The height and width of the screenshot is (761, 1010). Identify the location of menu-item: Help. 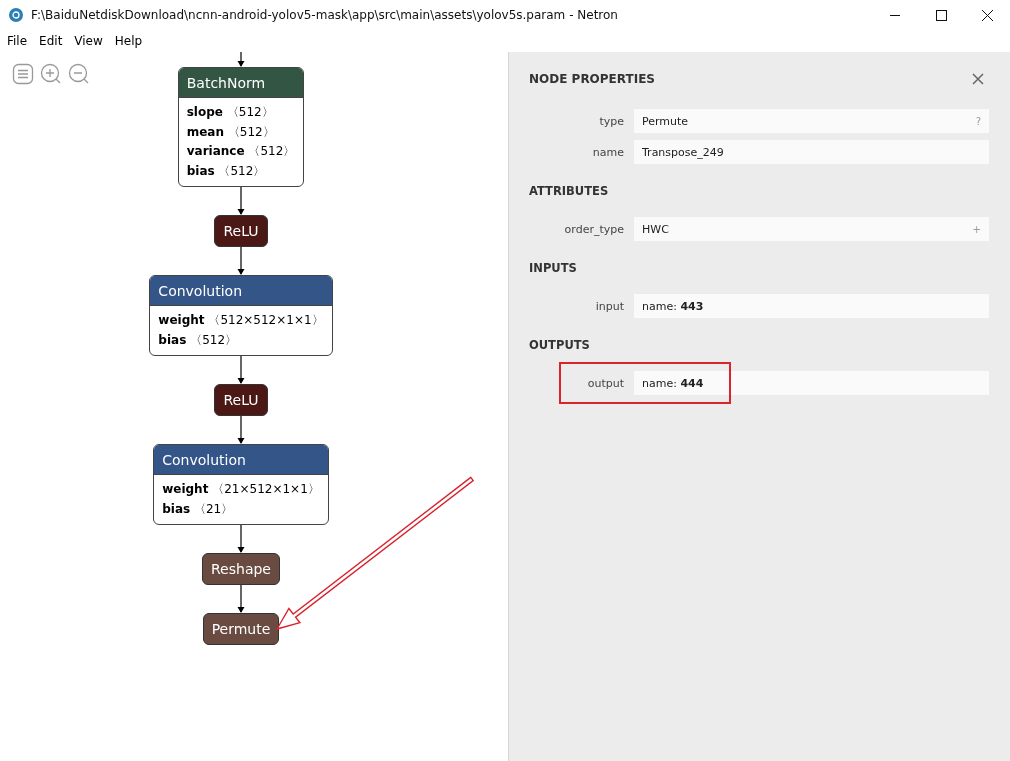
(128, 41).